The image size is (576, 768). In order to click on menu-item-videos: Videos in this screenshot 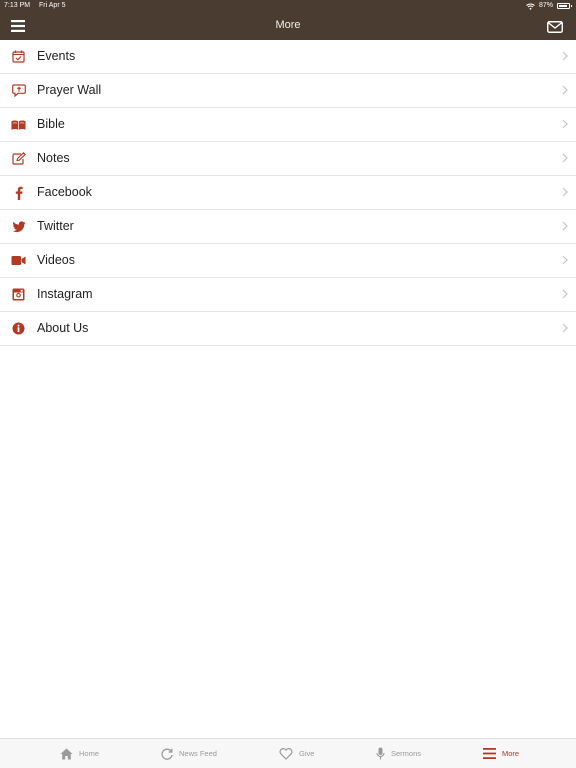, I will do `click(288, 261)`.